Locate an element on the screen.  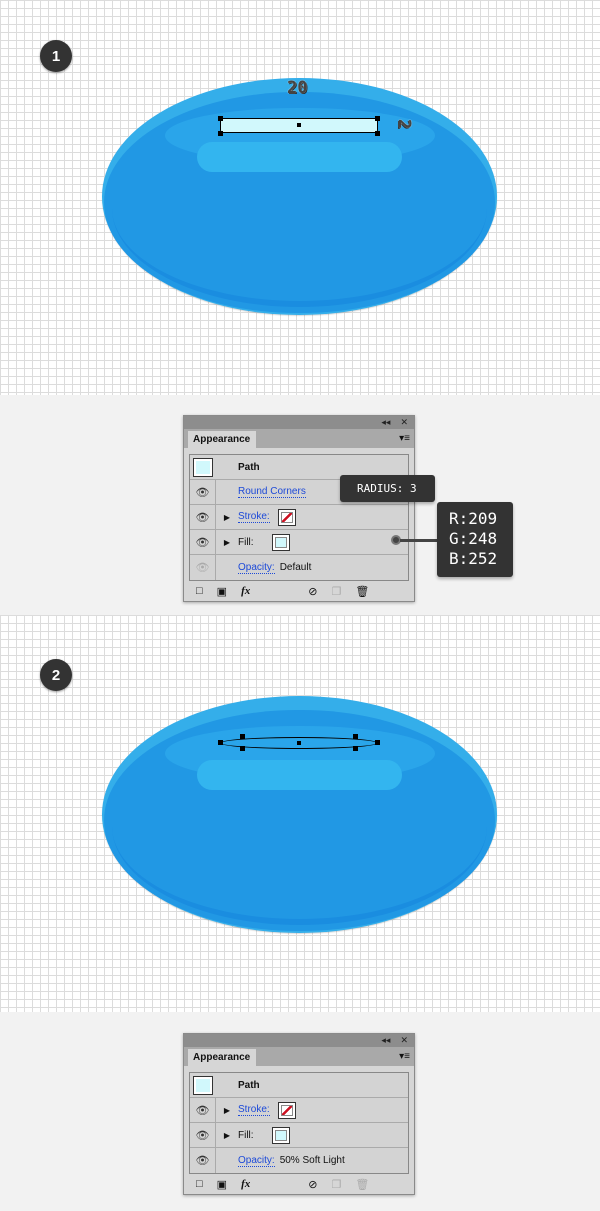
step-badge-1: 1 is located at coordinates (56, 56).